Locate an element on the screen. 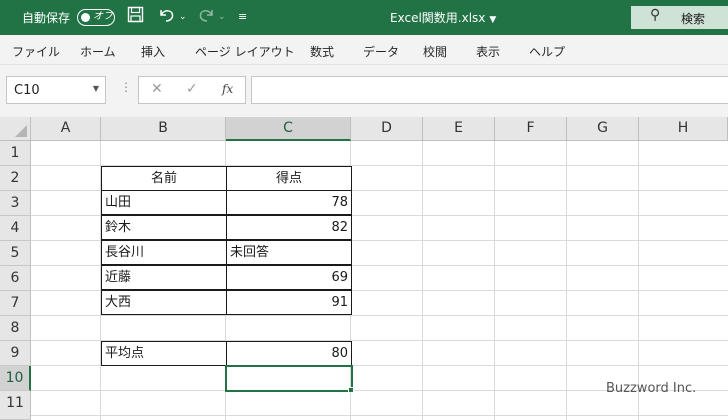 The height and width of the screenshot is (420, 728). tab-review: 校閲 is located at coordinates (435, 51).